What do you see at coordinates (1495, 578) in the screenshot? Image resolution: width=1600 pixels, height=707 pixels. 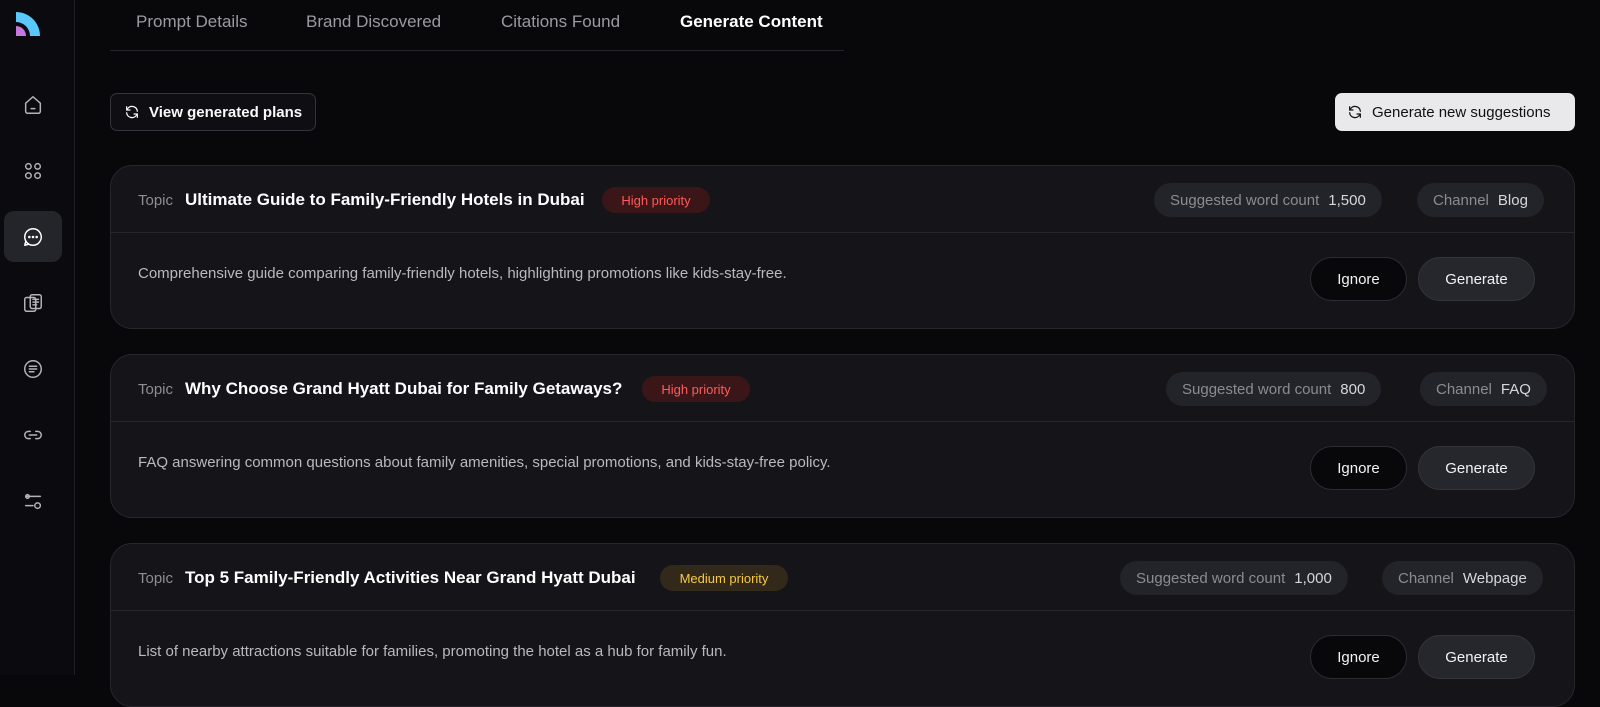 I see `channel-value: Webpage` at bounding box center [1495, 578].